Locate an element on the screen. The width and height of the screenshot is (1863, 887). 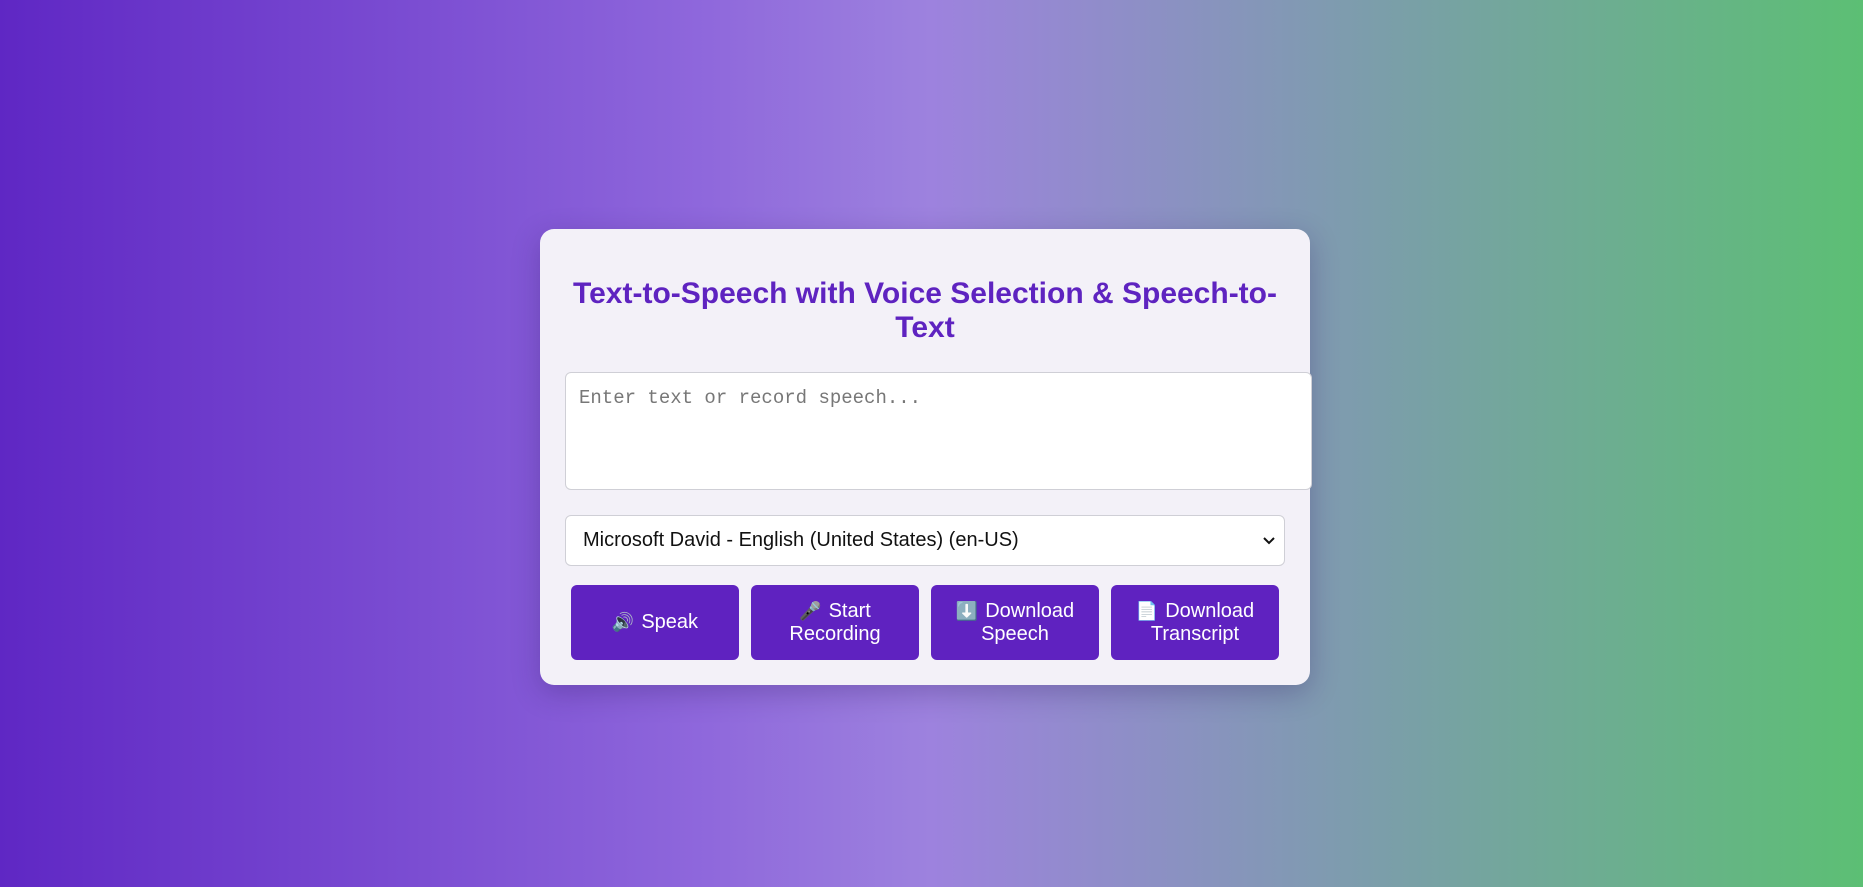
speaker-icon: 🔊 is located at coordinates (623, 622).